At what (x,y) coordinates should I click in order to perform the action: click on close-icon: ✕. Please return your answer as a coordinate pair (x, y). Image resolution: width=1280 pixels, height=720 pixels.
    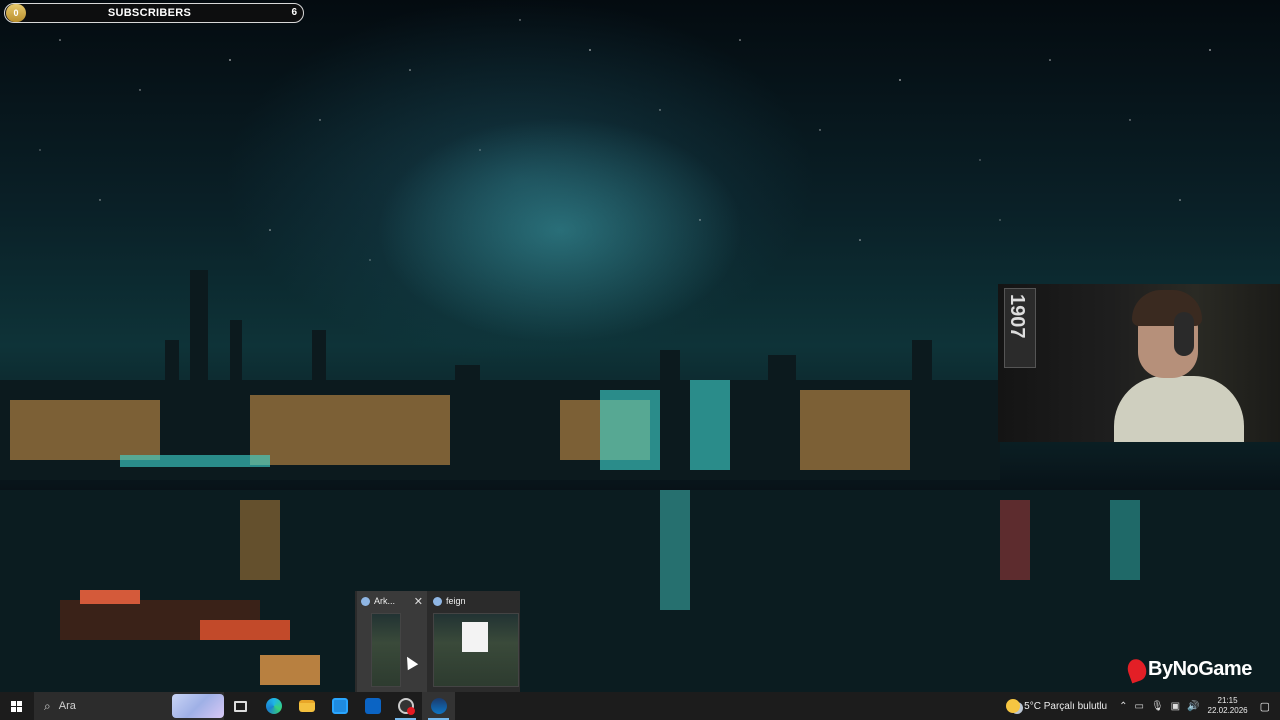
    Looking at the image, I should click on (418, 601).